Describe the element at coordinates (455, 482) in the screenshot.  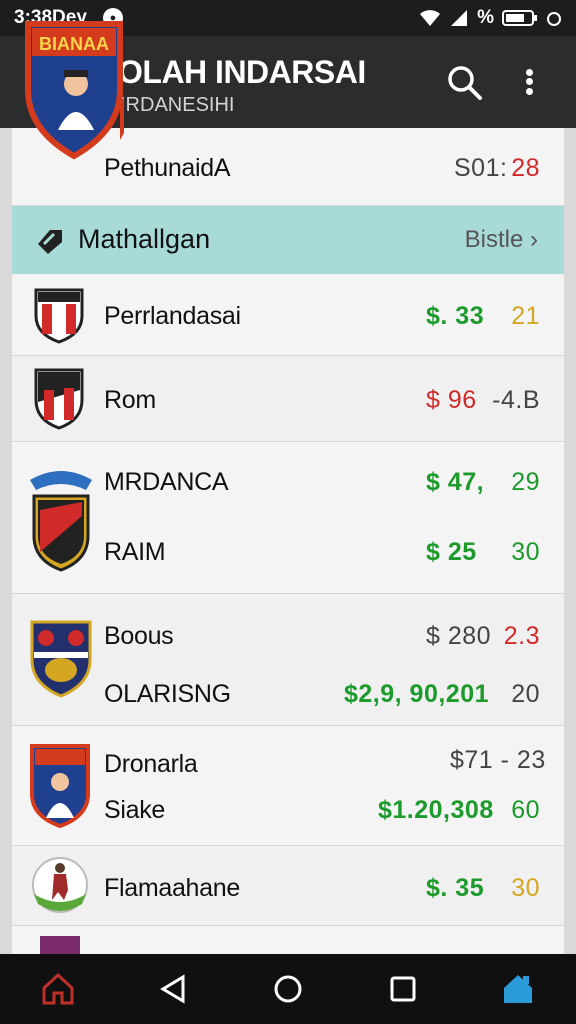
I see `item-amount: $ 47,` at that location.